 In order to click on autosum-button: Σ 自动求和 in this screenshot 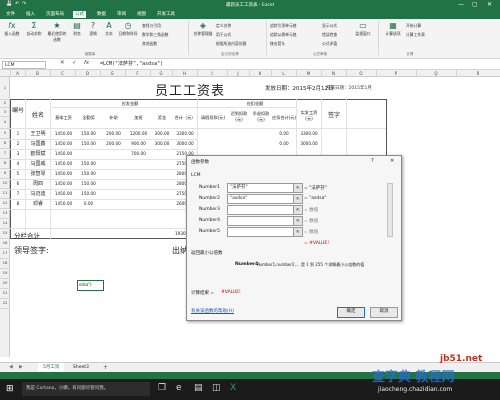, I will do `click(34, 29)`.